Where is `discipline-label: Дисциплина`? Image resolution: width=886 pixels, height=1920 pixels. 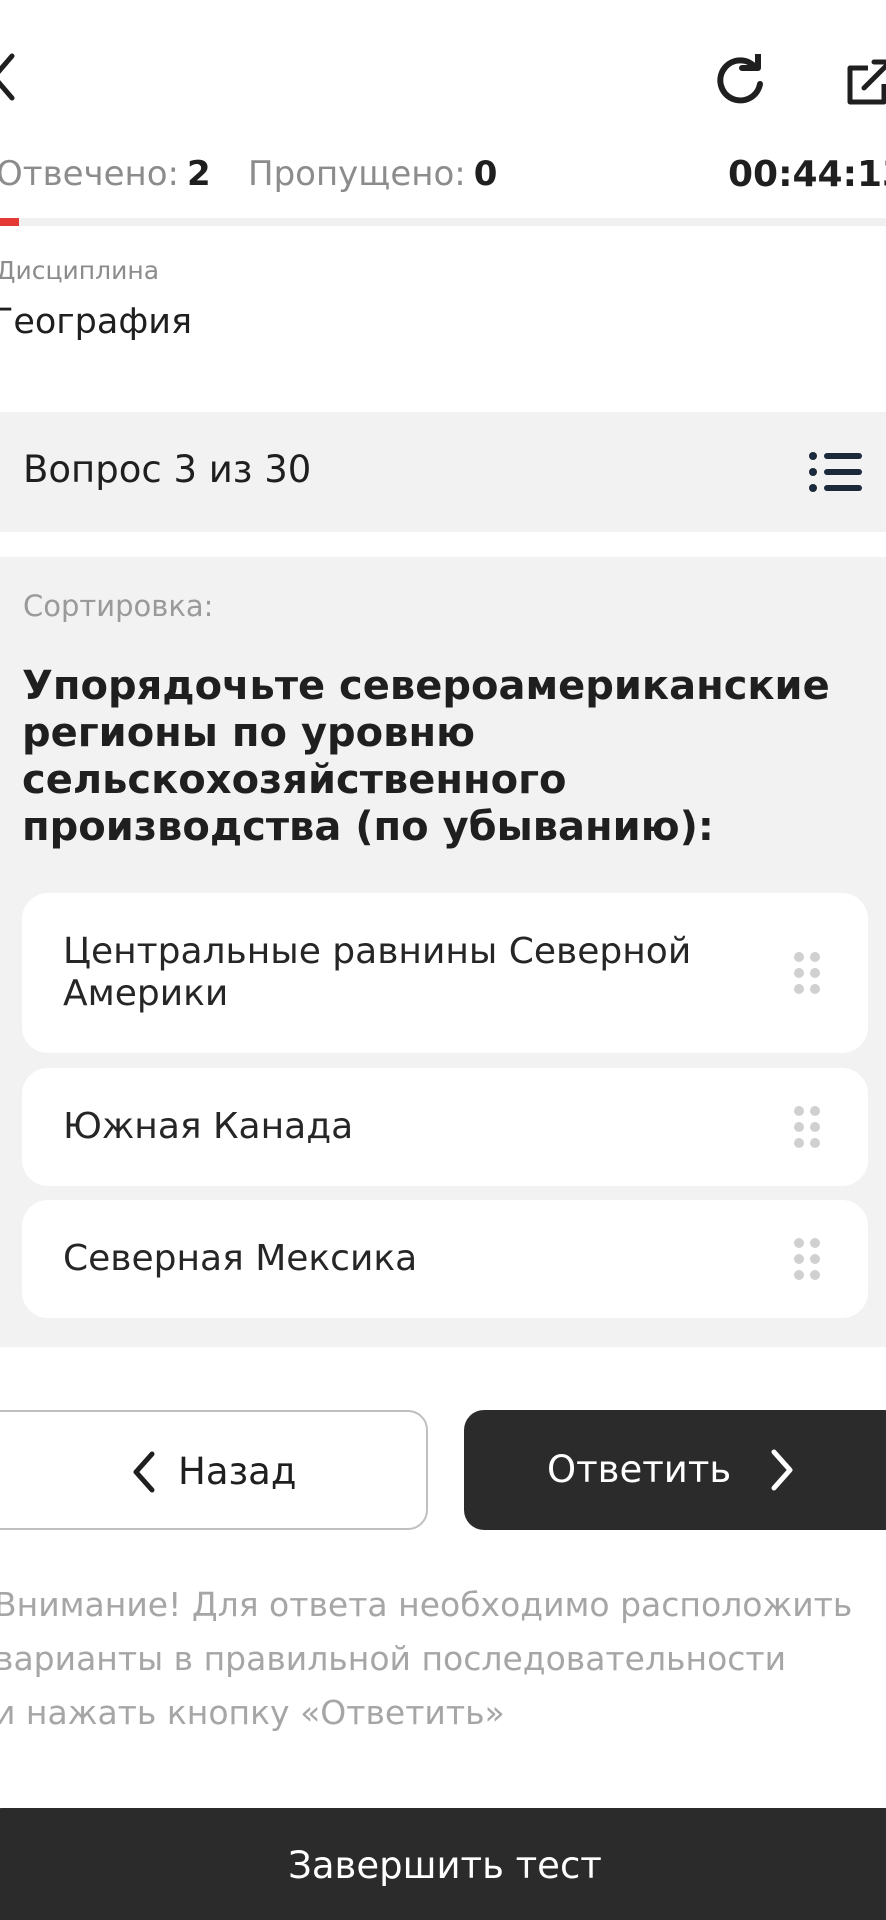 discipline-label: Дисциплина is located at coordinates (80, 270).